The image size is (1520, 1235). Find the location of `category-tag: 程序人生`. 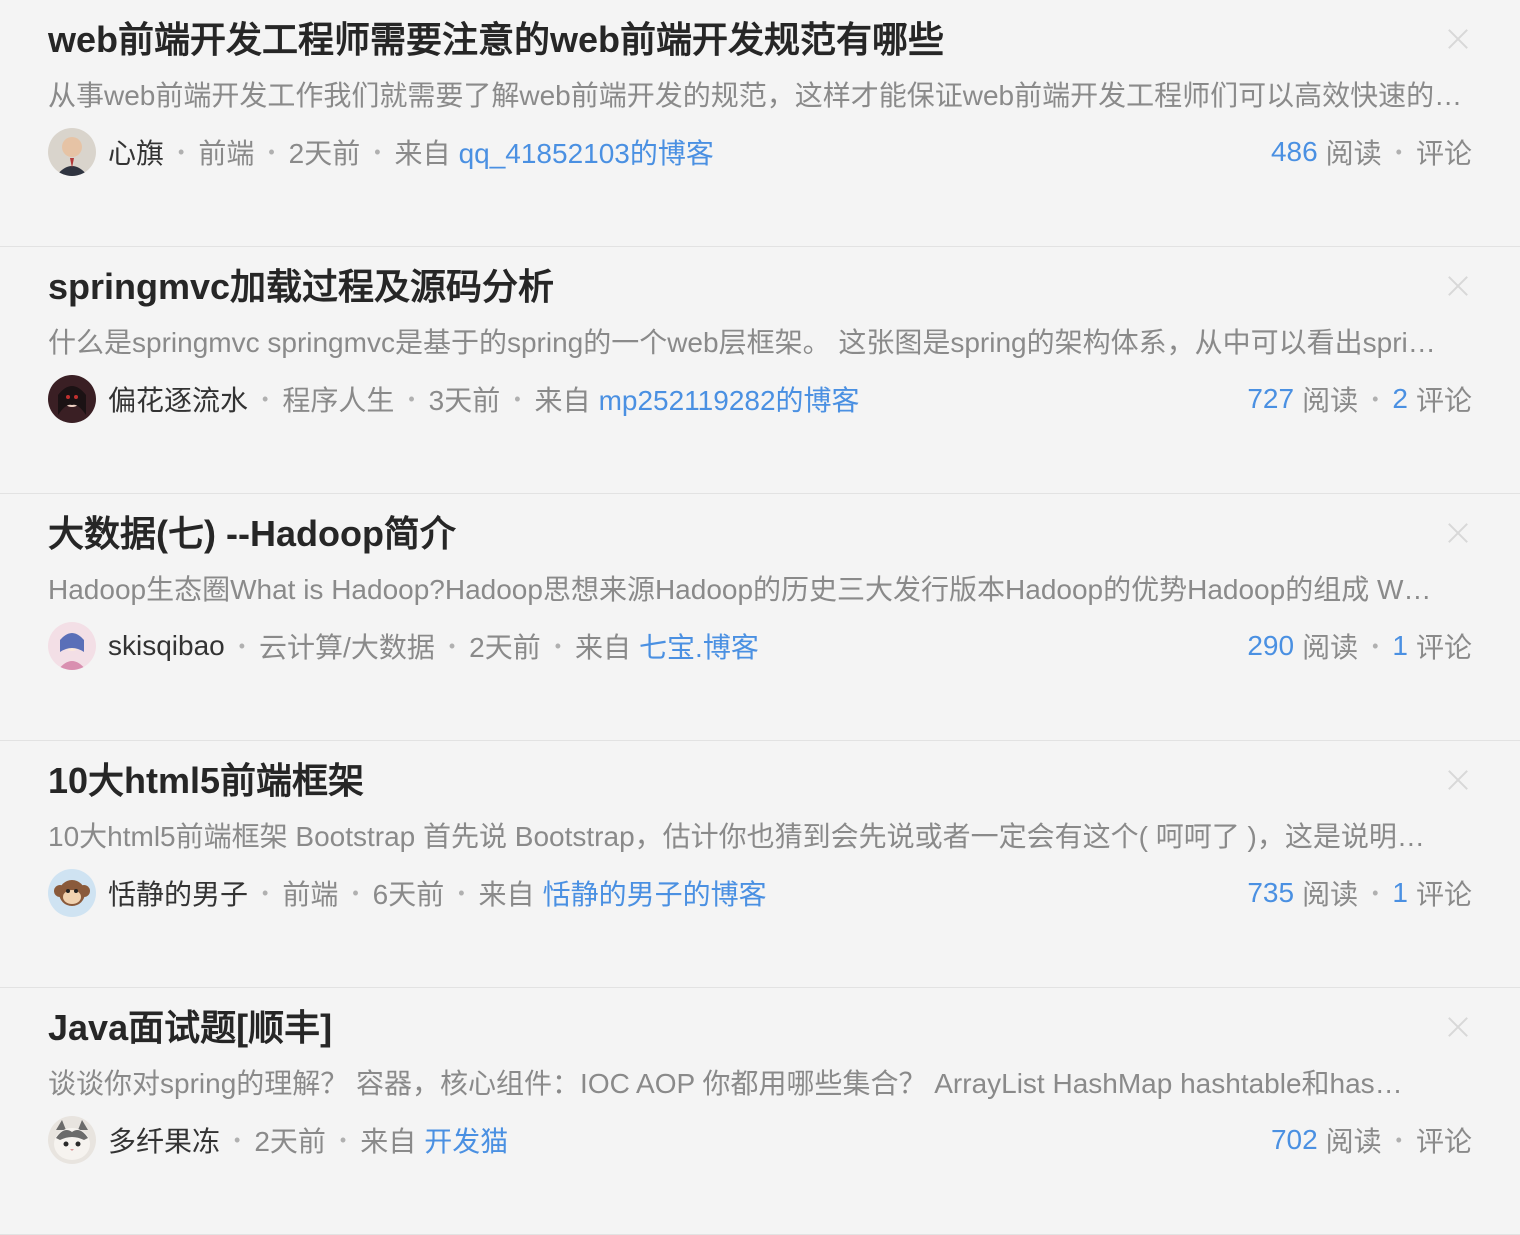

category-tag: 程序人生 is located at coordinates (338, 399).